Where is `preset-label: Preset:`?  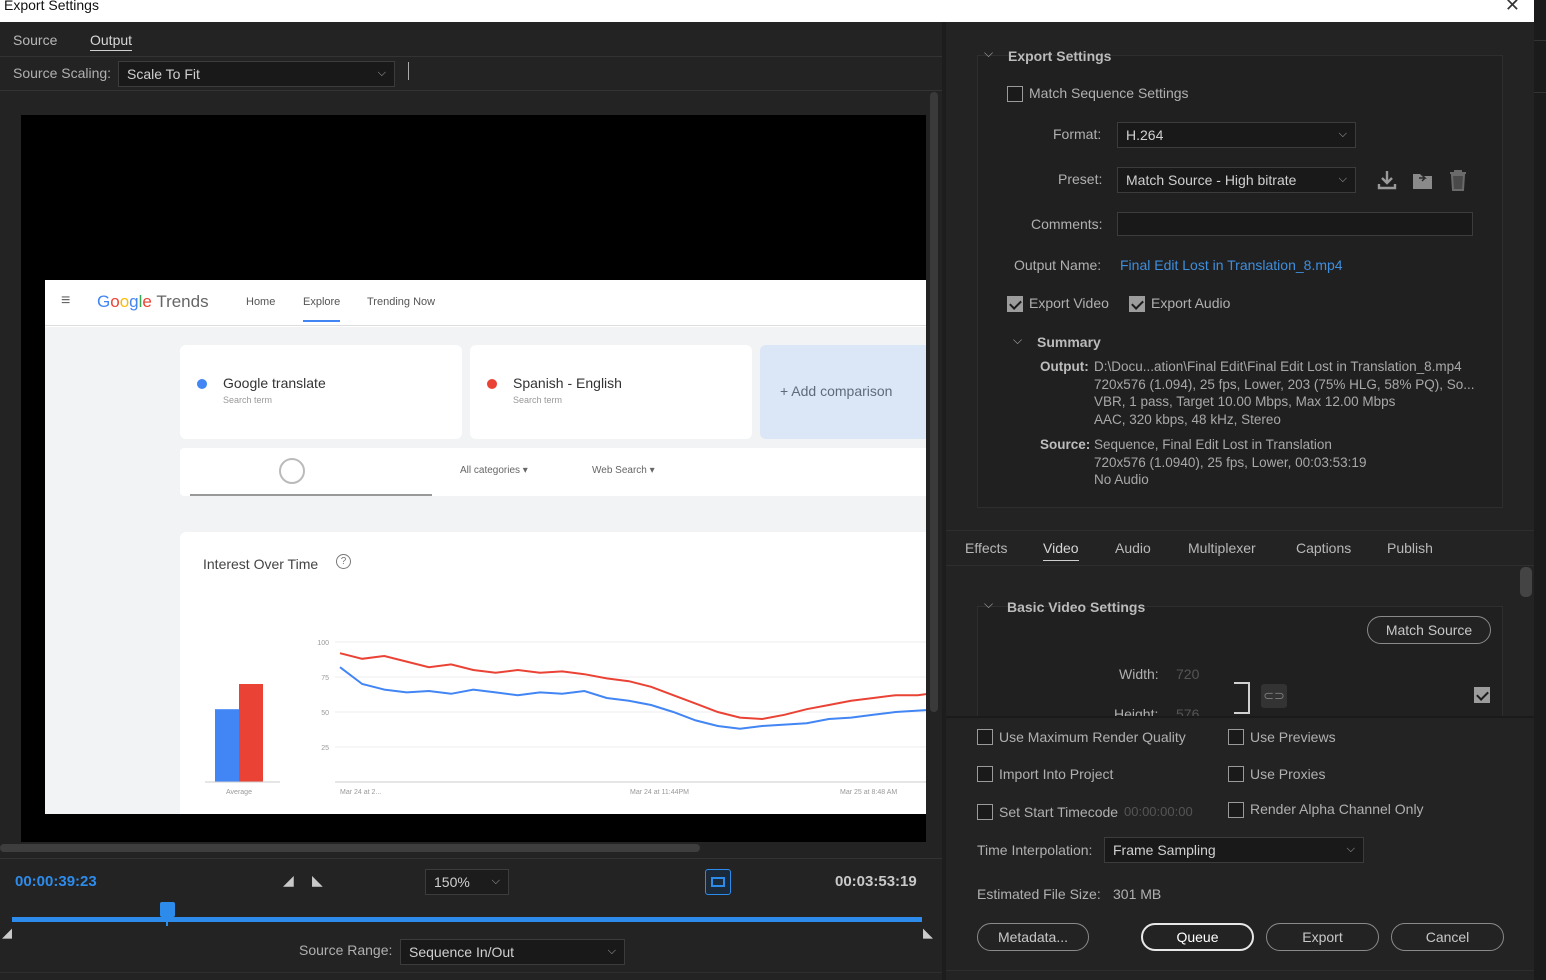 preset-label: Preset: is located at coordinates (1080, 179).